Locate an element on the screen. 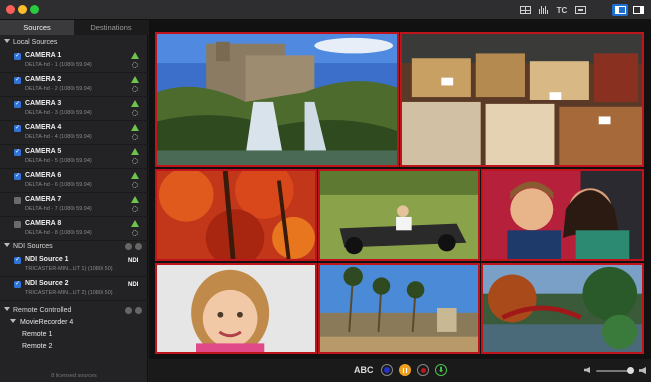 The image size is (651, 382). record-button is located at coordinates (387, 370).